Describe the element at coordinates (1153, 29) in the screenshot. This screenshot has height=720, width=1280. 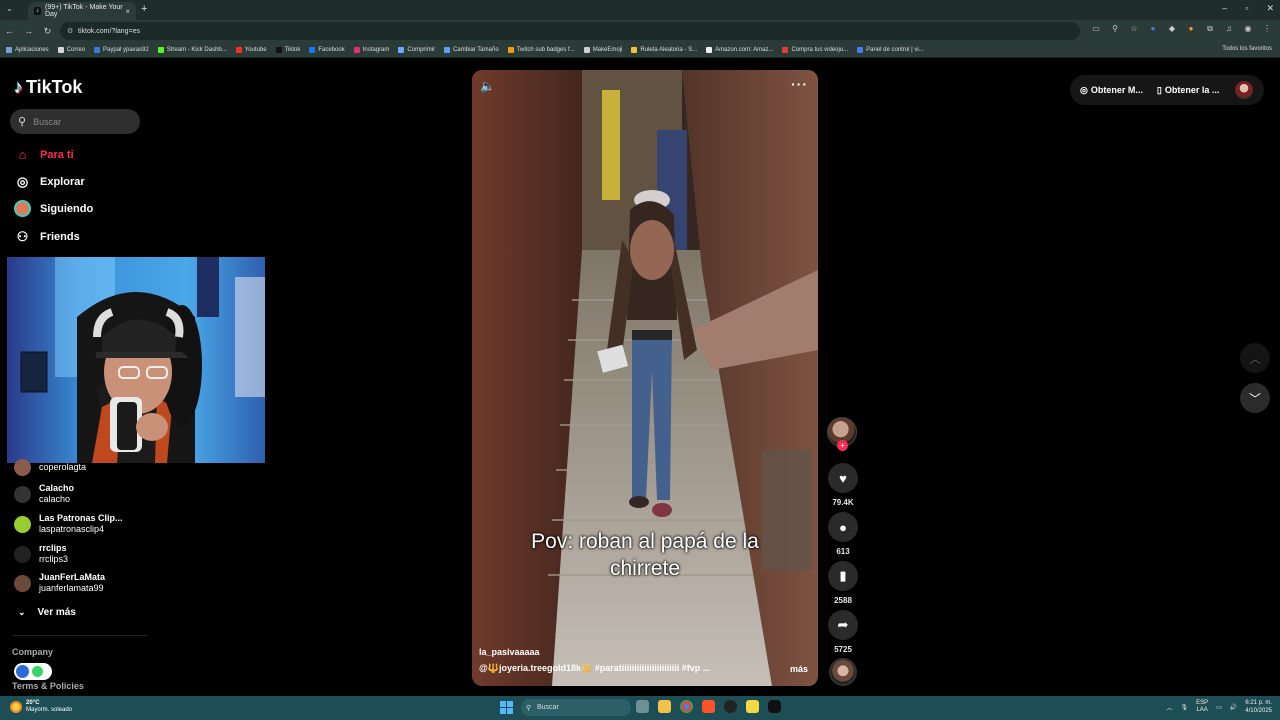
I see `extension-1-icon: ●` at that location.